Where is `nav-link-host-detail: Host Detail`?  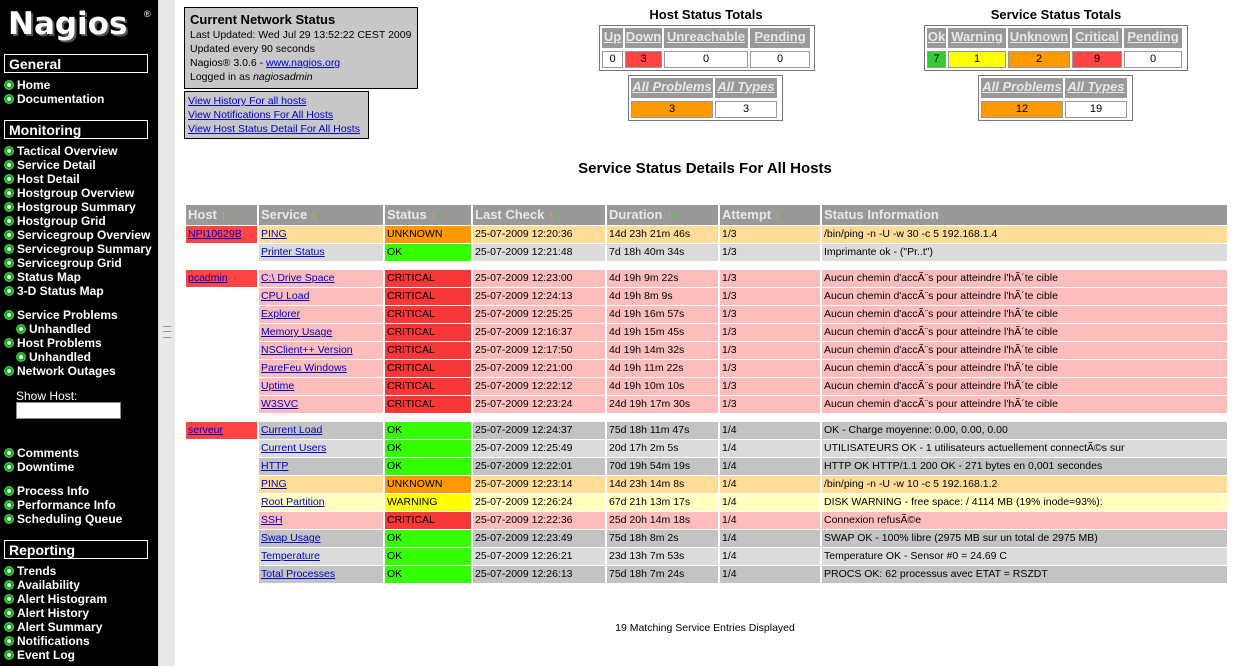
nav-link-host-detail: Host Detail is located at coordinates (42, 179).